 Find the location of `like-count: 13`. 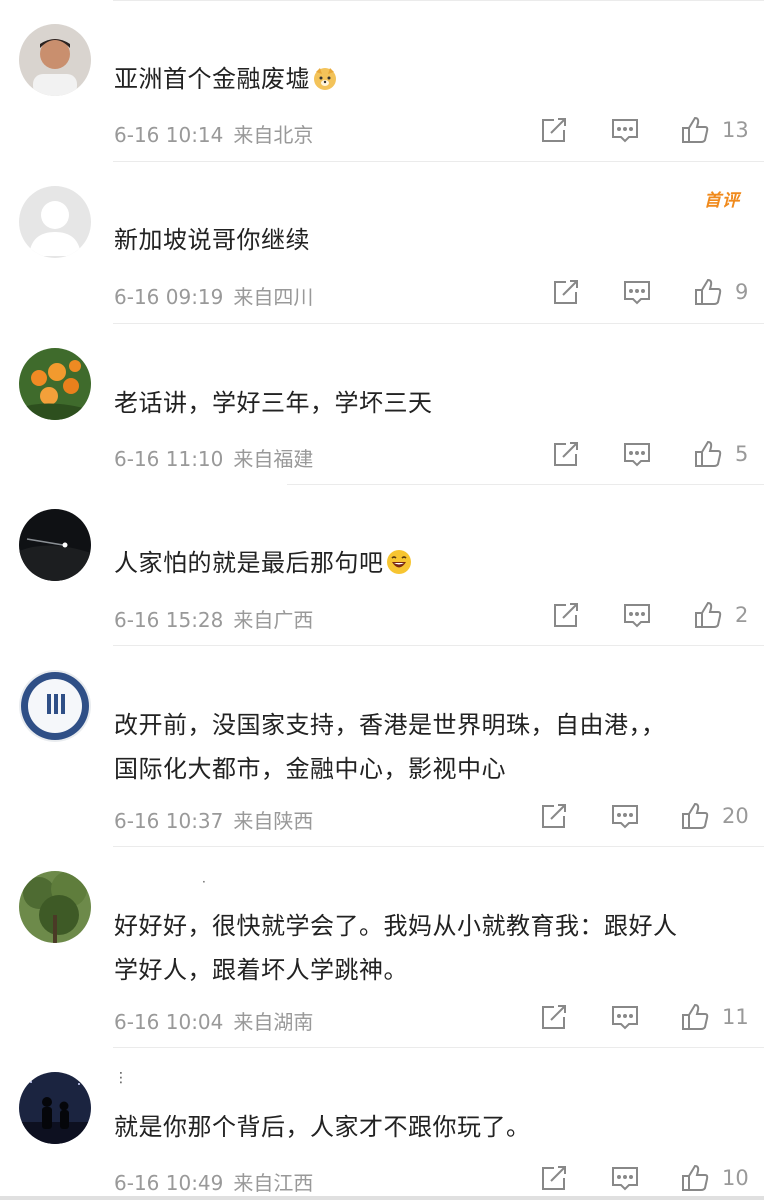

like-count: 13 is located at coordinates (735, 130).